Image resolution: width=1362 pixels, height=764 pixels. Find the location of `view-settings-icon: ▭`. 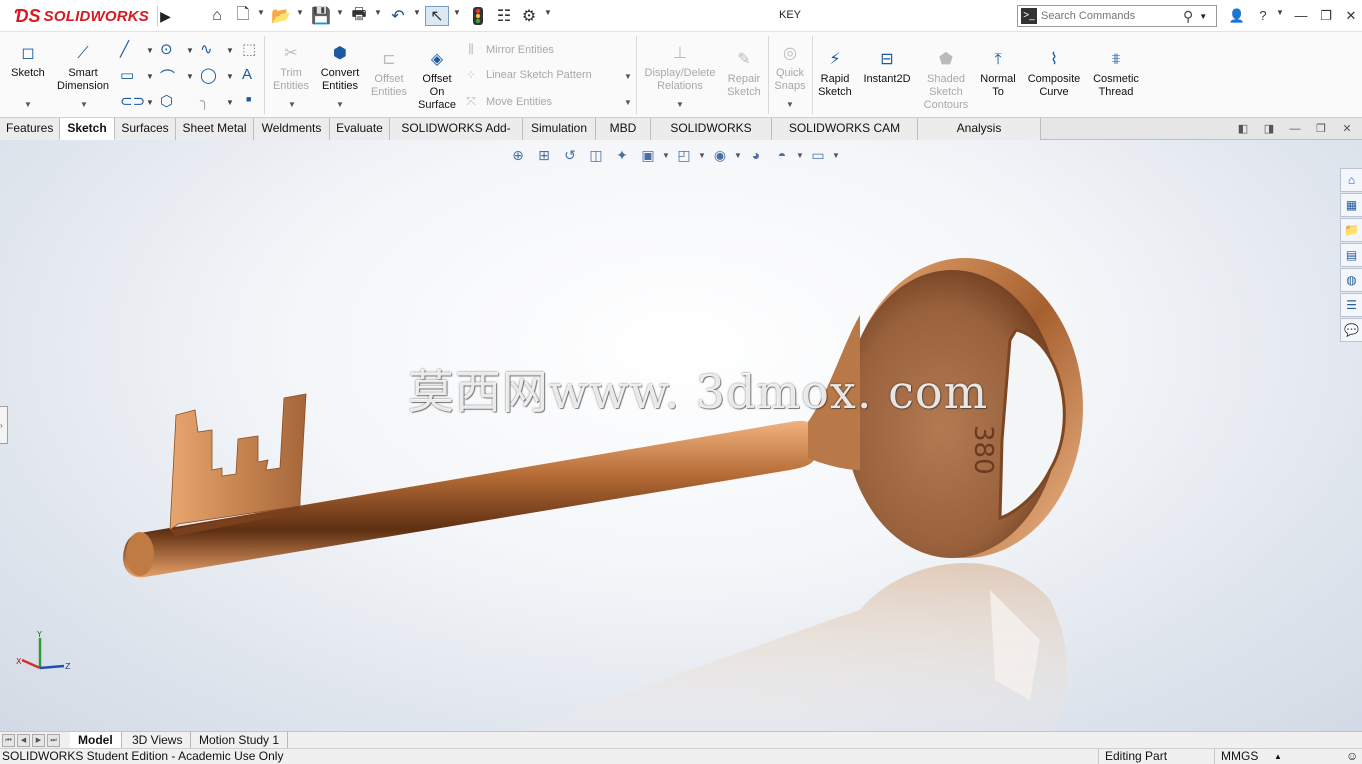

view-settings-icon: ▭ is located at coordinates (818, 155).